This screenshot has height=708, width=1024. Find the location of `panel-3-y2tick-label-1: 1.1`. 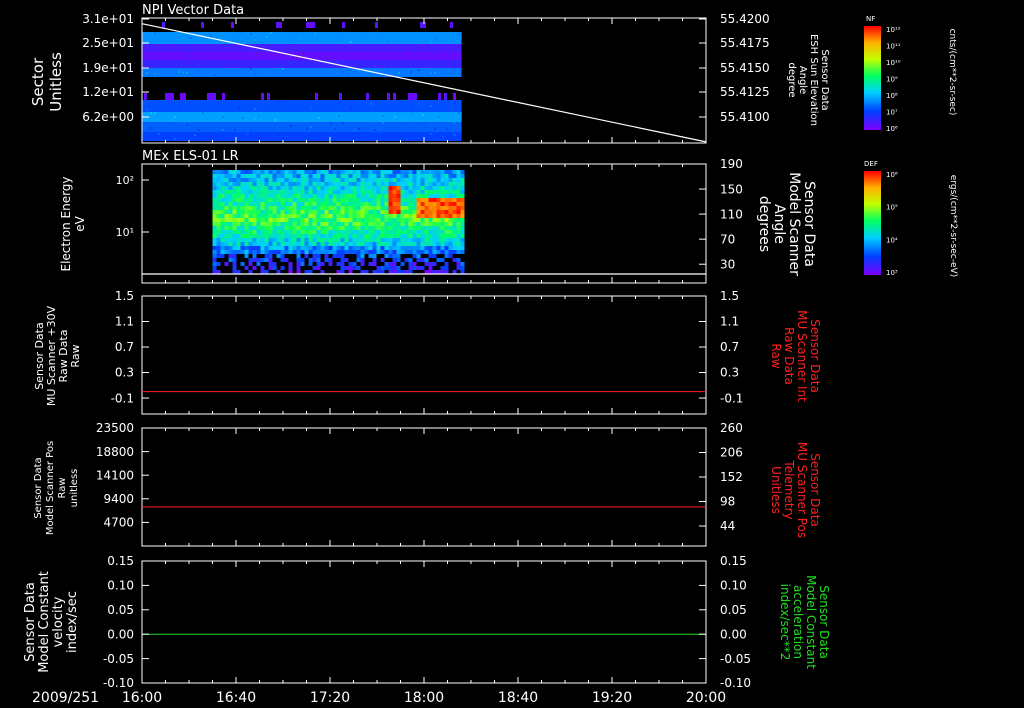

panel-3-y2tick-label-1: 1.1 is located at coordinates (729, 322).